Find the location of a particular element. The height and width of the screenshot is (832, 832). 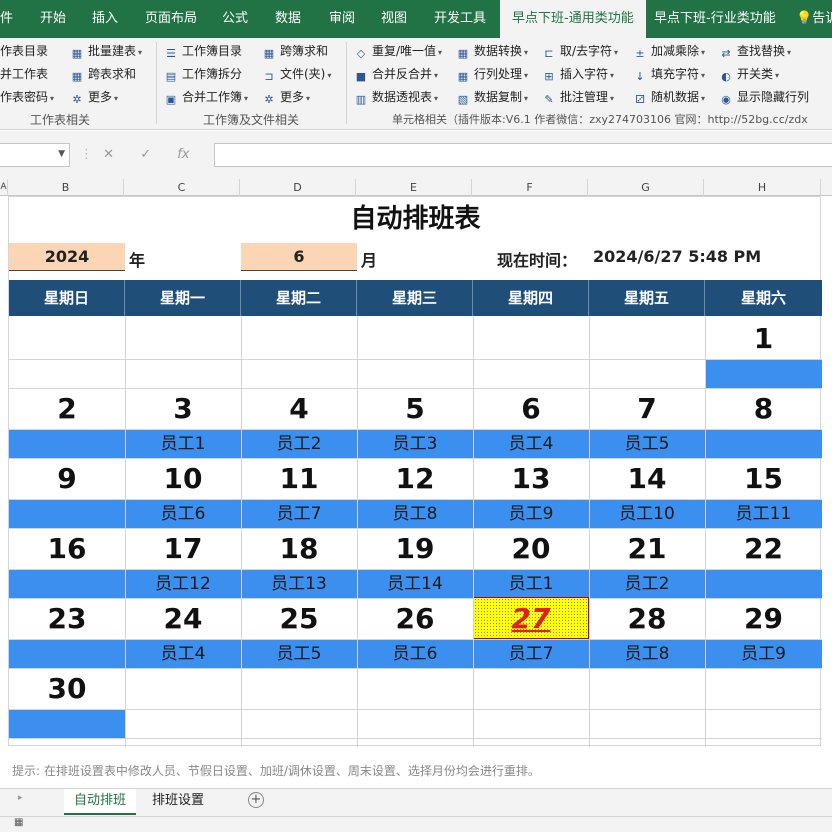

staff-assignment: 员工6 is located at coordinates (183, 513).